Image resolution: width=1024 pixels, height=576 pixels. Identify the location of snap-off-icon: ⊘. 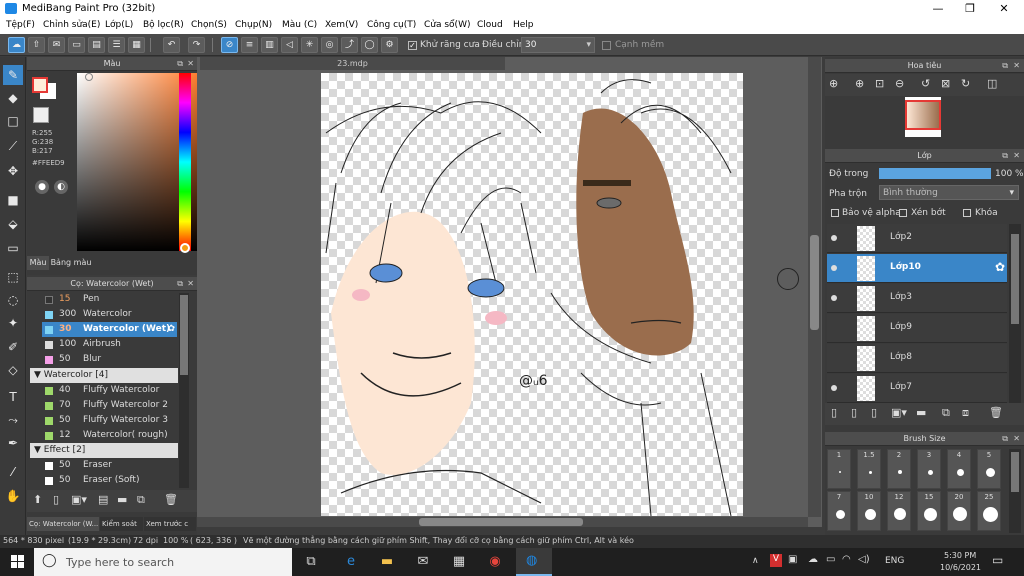
(229, 45).